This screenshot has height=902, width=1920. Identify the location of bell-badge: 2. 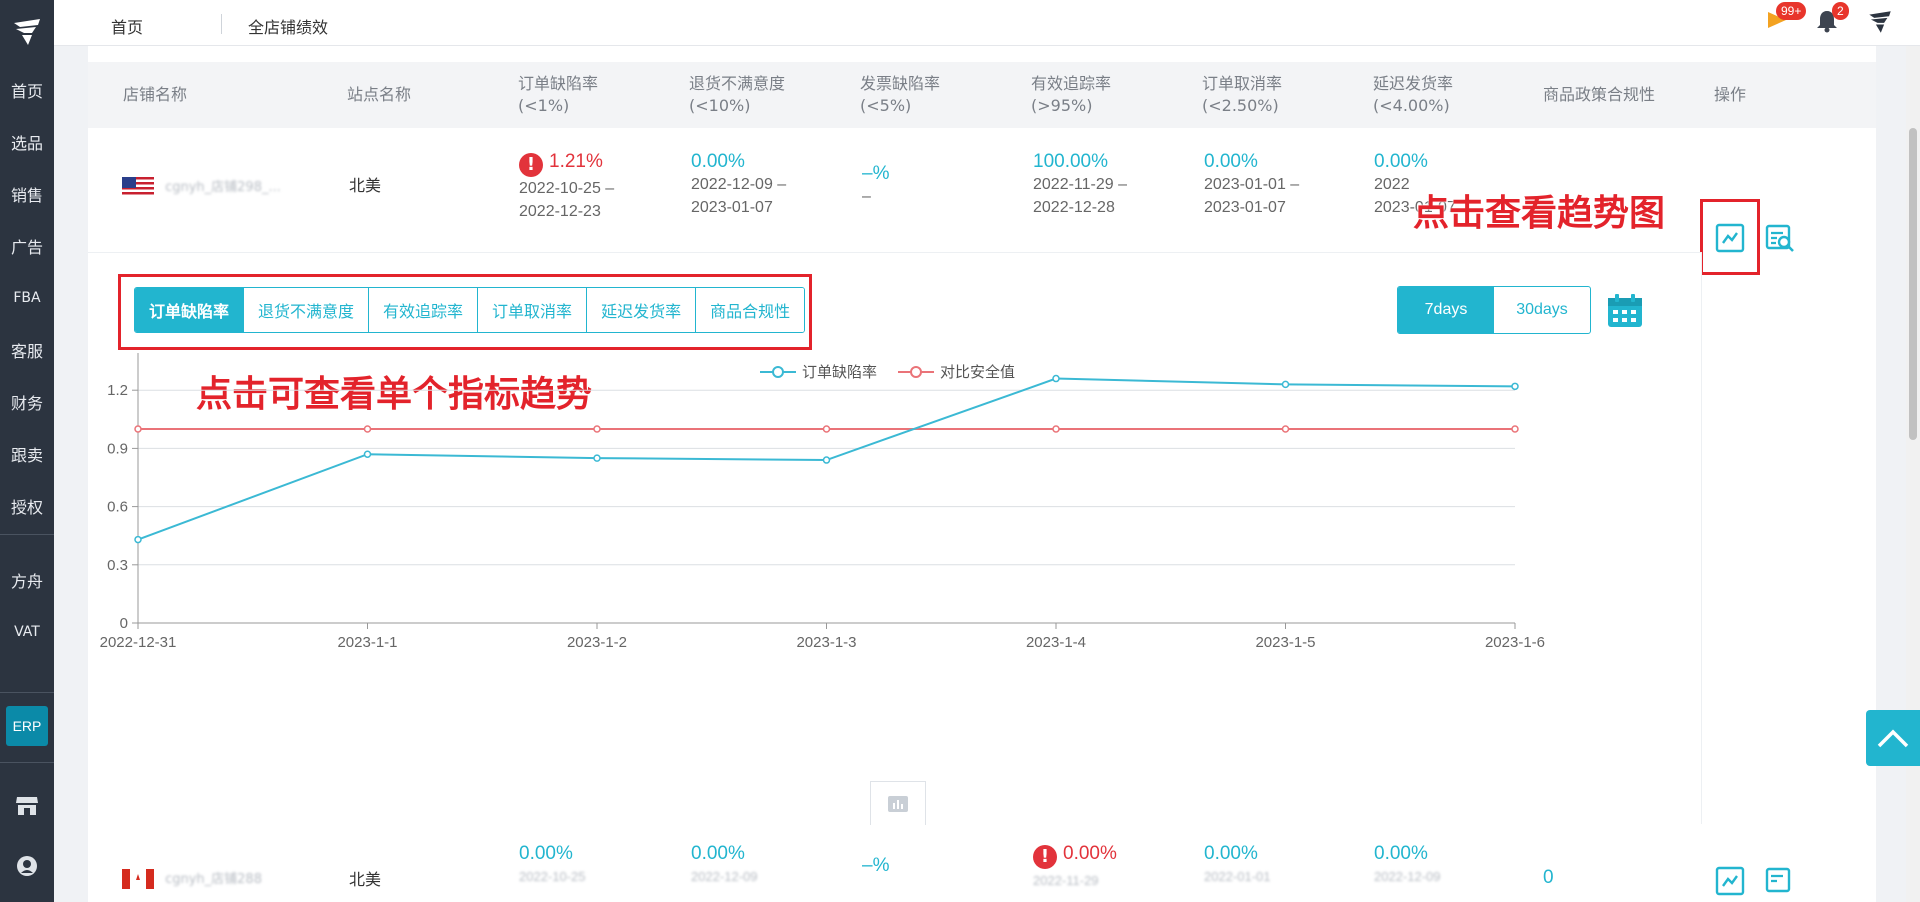
(1840, 11).